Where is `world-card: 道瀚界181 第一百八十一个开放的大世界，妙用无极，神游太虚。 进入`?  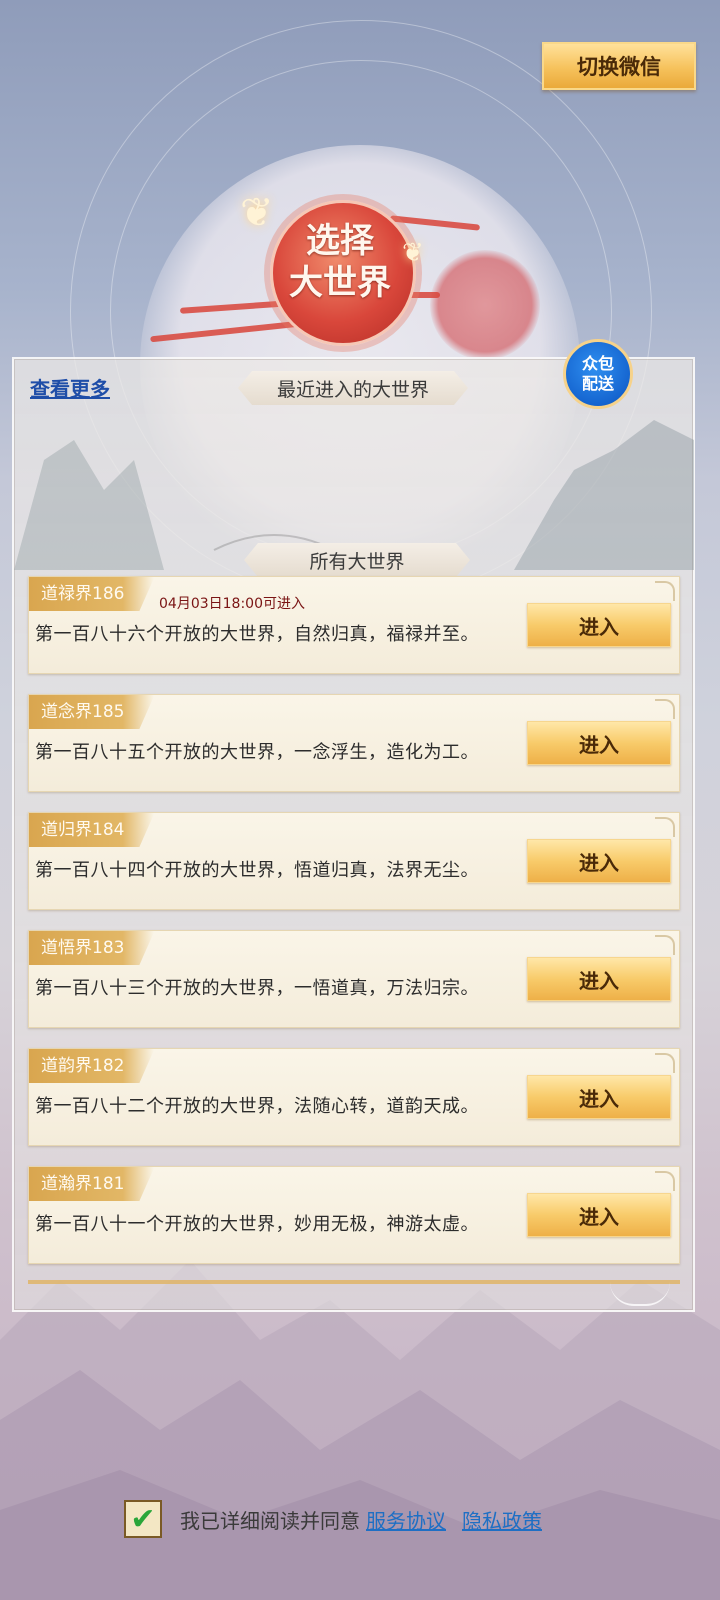 world-card: 道瀚界181 第一百八十一个开放的大世界，妙用无极，神游太虚。 进入 is located at coordinates (354, 1215).